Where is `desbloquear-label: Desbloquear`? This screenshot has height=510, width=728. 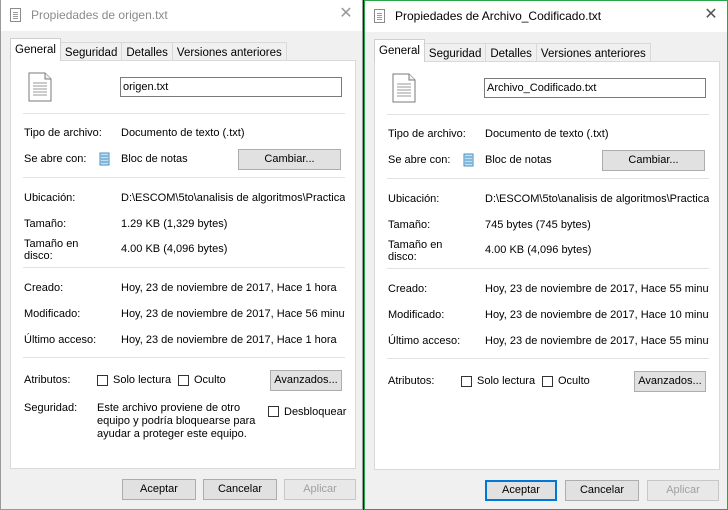
desbloquear-label: Desbloquear is located at coordinates (315, 412).